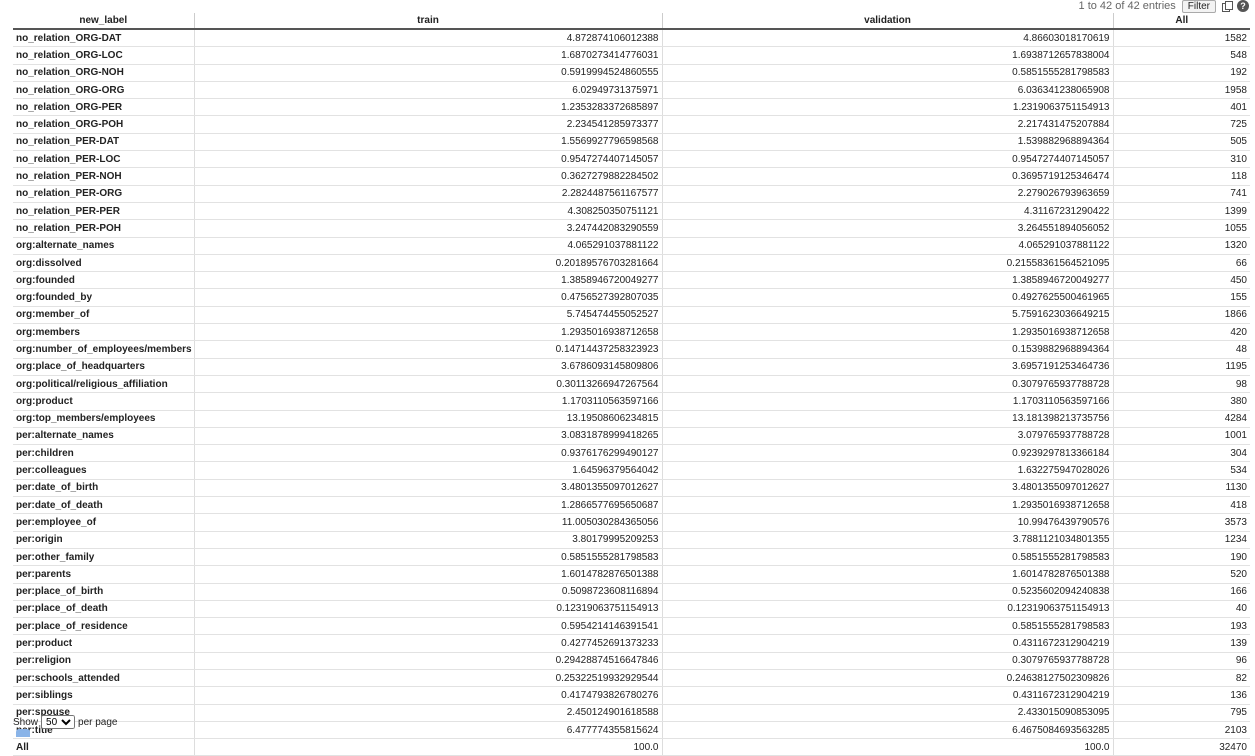  Describe the element at coordinates (887, 401) in the screenshot. I see `cell-validation: 1.1703110563597166` at that location.